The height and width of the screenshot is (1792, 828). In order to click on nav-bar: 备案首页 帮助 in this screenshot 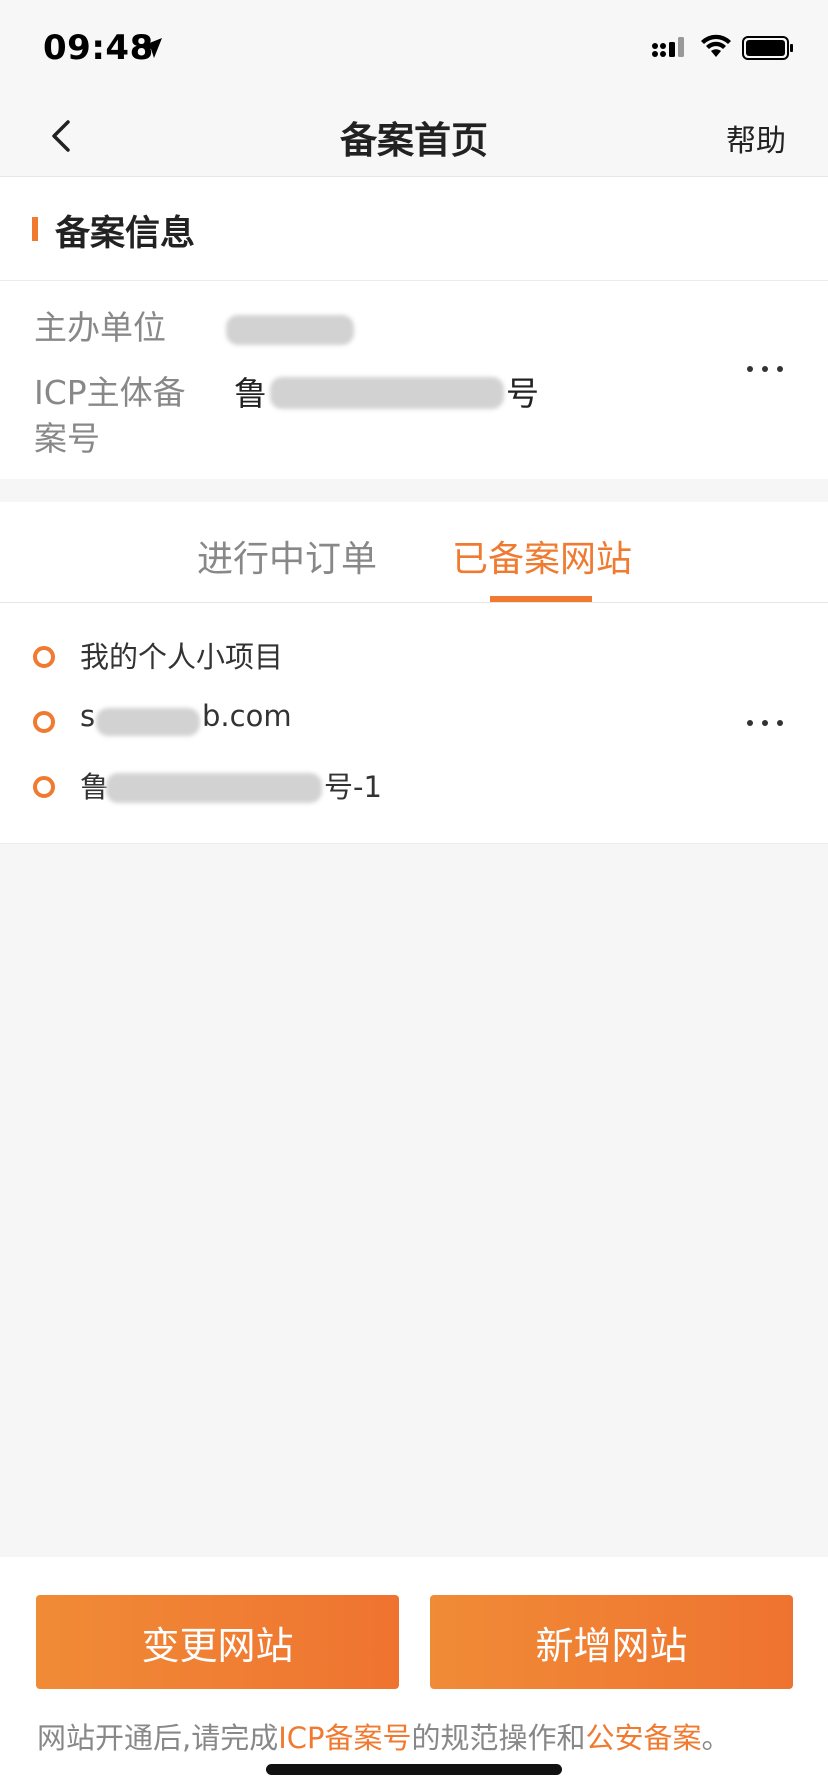, I will do `click(414, 136)`.